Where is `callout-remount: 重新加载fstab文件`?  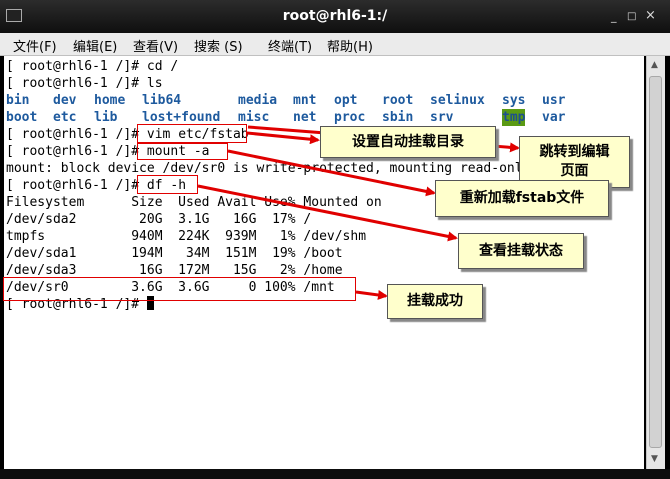
callout-remount: 重新加载fstab文件 is located at coordinates (522, 198).